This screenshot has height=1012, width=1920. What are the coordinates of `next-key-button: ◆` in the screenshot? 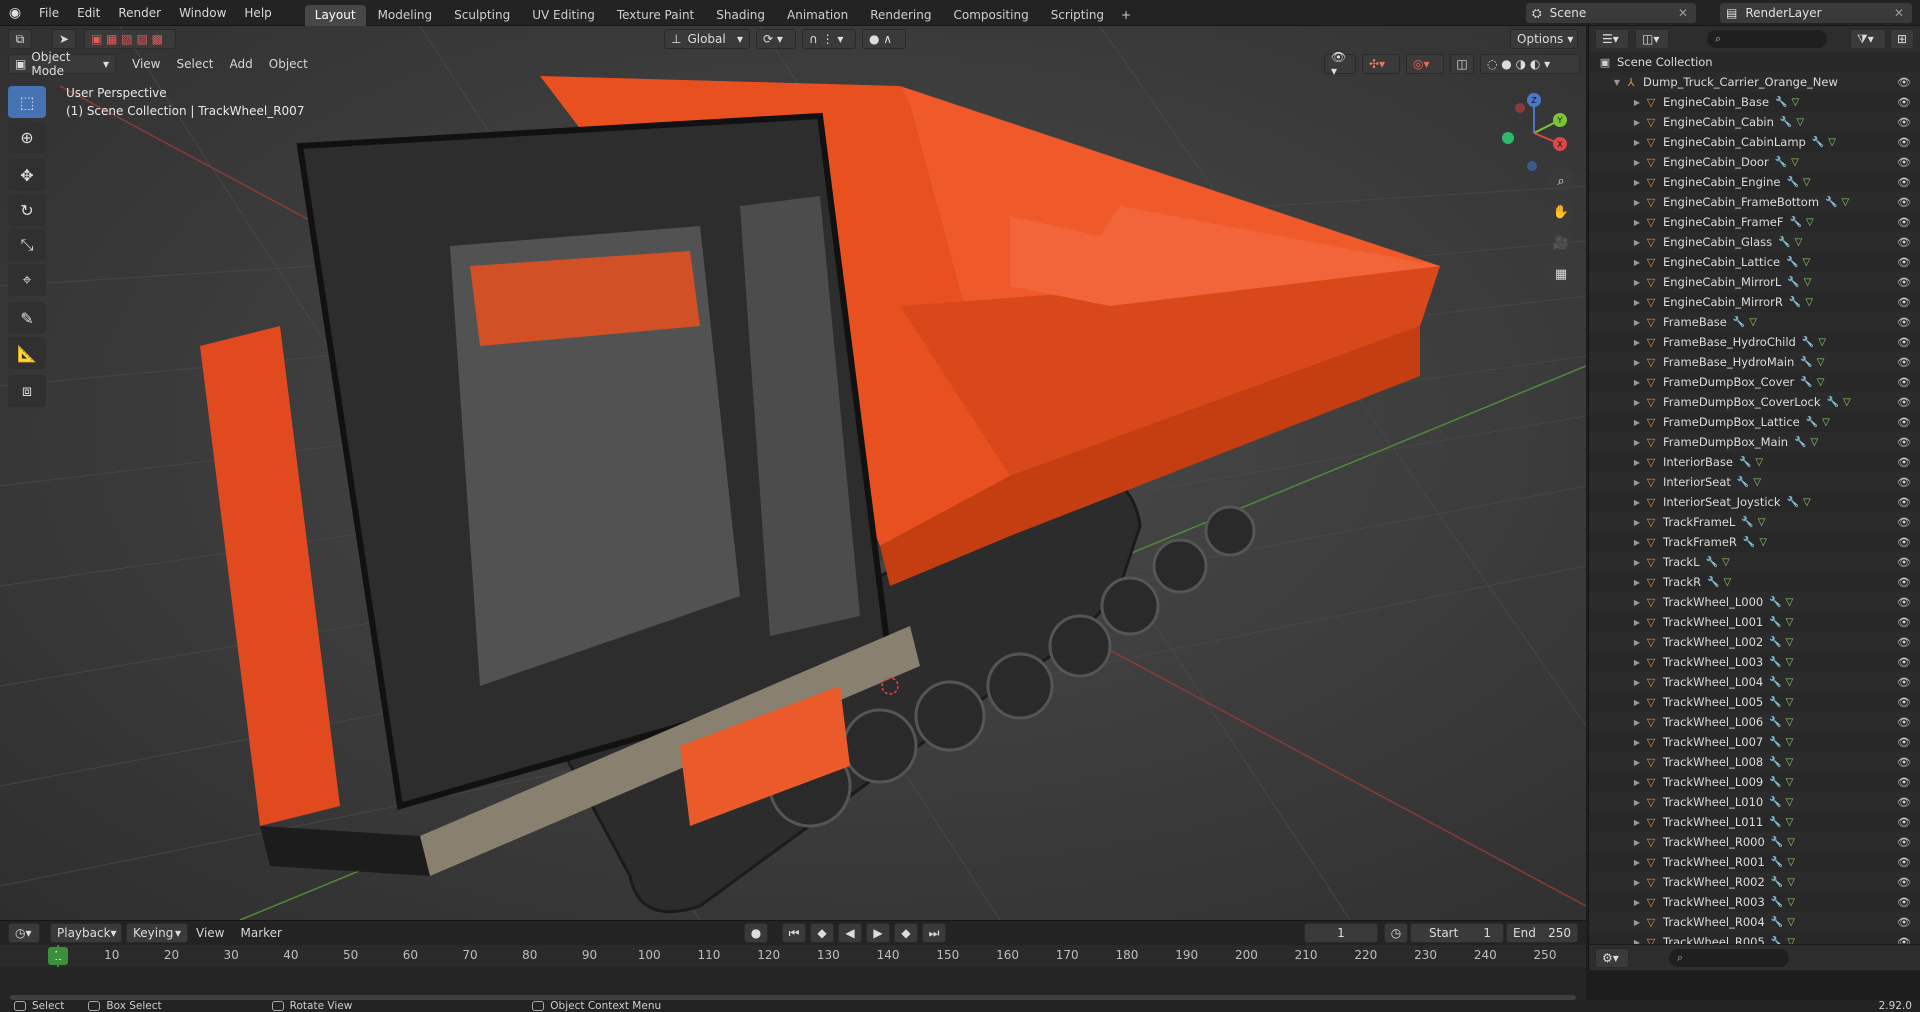 It's located at (905, 933).